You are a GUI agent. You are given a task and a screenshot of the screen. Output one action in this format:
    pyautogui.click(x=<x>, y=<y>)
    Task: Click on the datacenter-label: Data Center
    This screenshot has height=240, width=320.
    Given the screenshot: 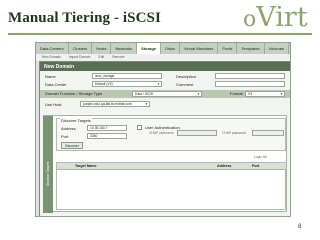 What is the action you would take?
    pyautogui.click(x=56, y=84)
    